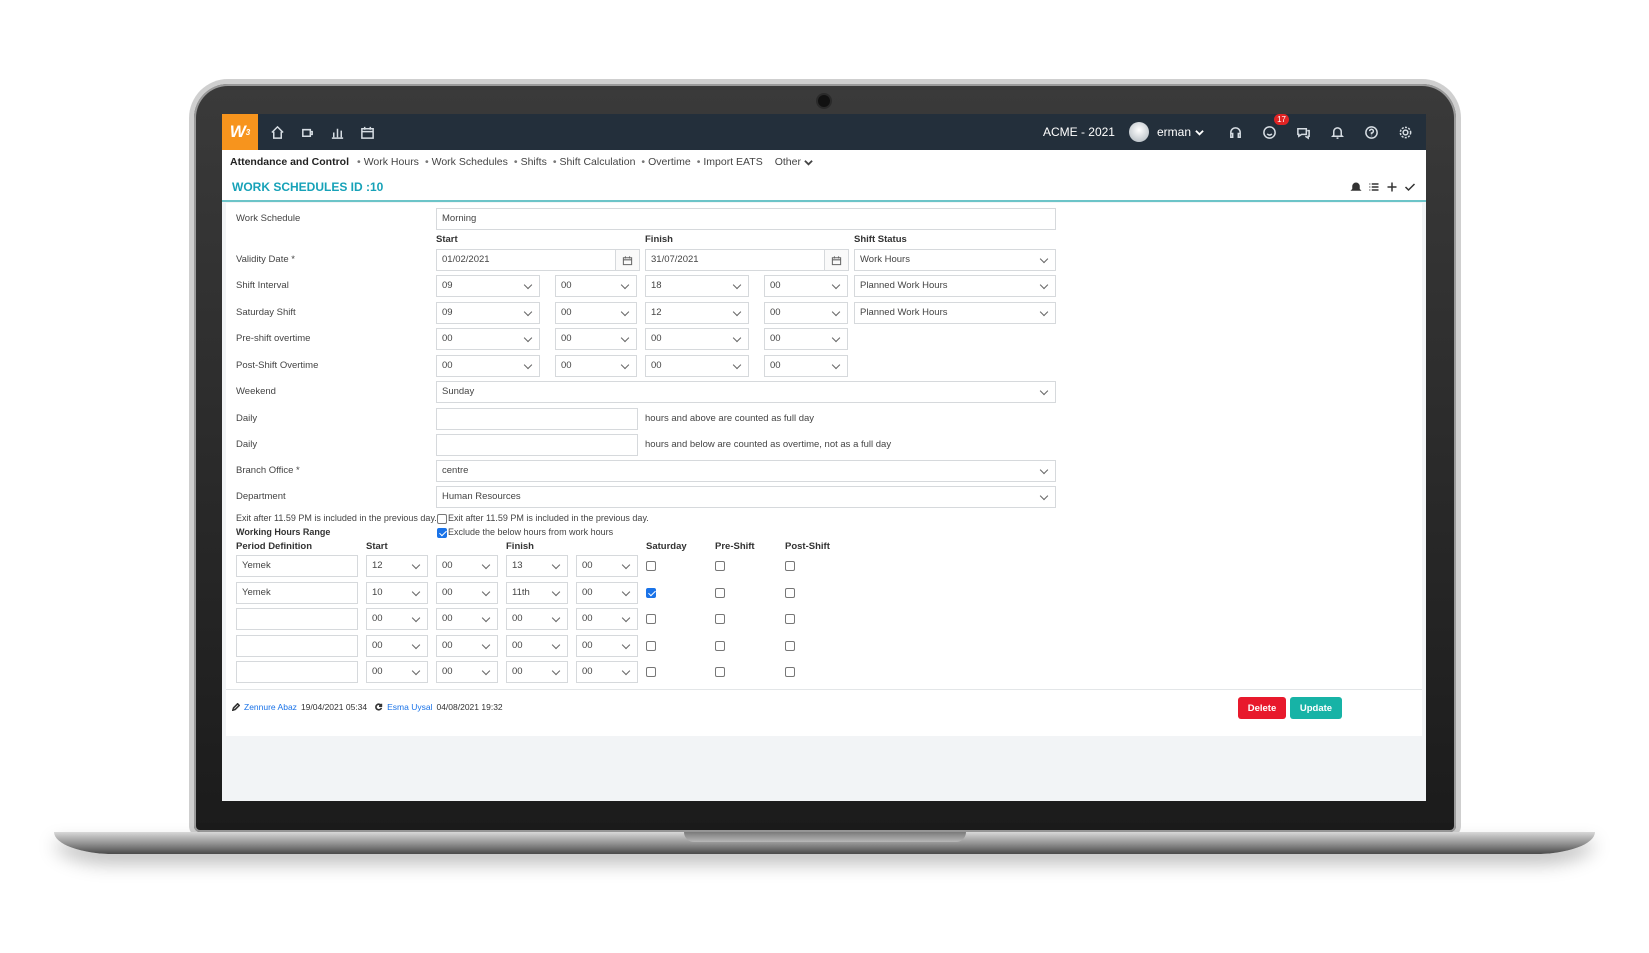  I want to click on exit-checkbox, so click(442, 519).